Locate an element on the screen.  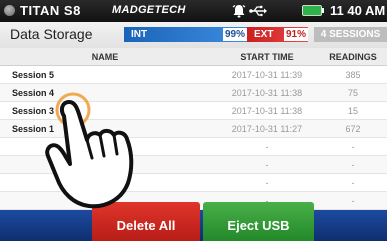
session-readings: 672 is located at coordinates (353, 129).